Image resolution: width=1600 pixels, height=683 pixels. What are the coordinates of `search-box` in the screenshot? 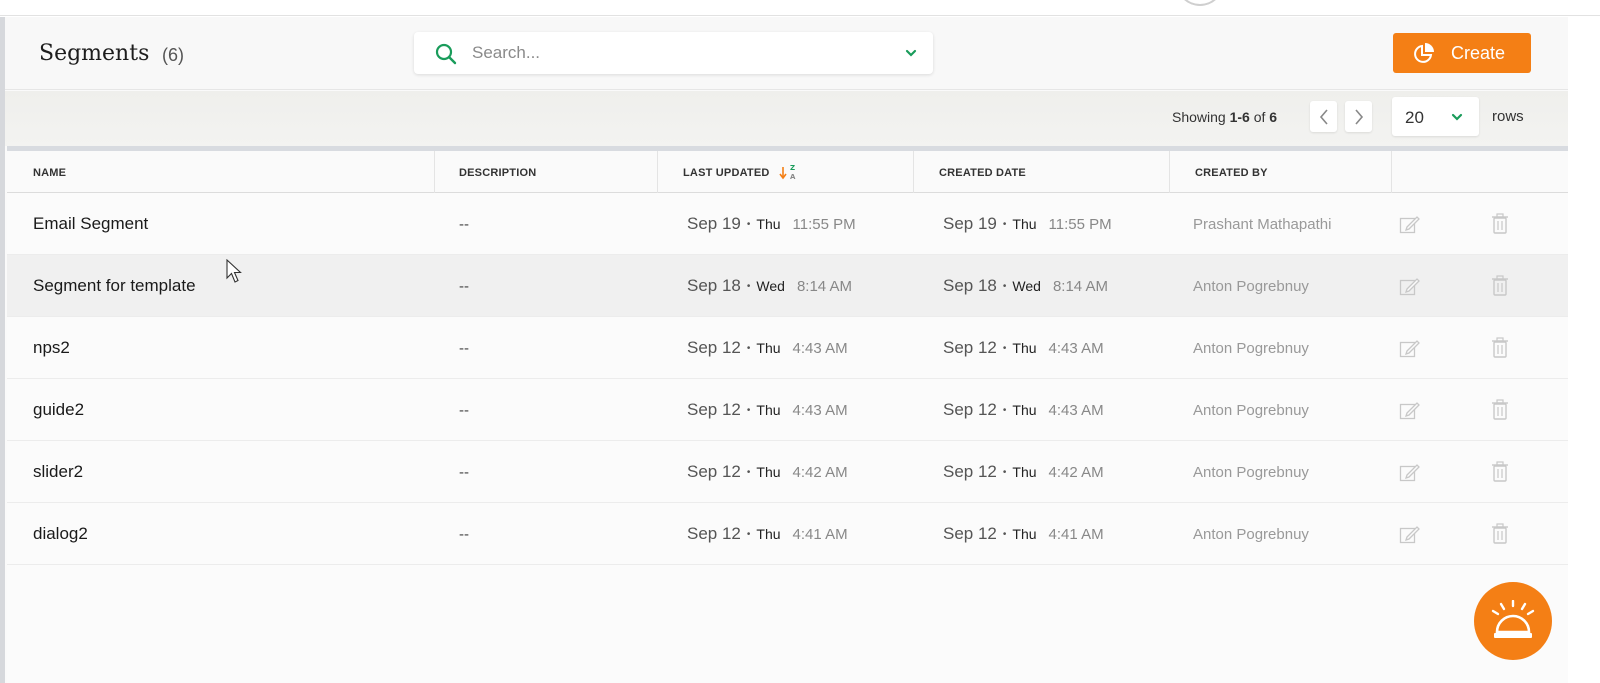 It's located at (673, 53).